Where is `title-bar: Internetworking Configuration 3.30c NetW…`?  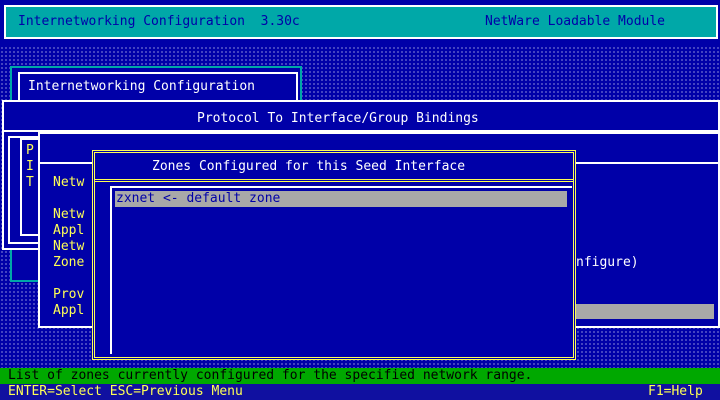
title-bar: Internetworking Configuration 3.30c NetW… is located at coordinates (360, 23).